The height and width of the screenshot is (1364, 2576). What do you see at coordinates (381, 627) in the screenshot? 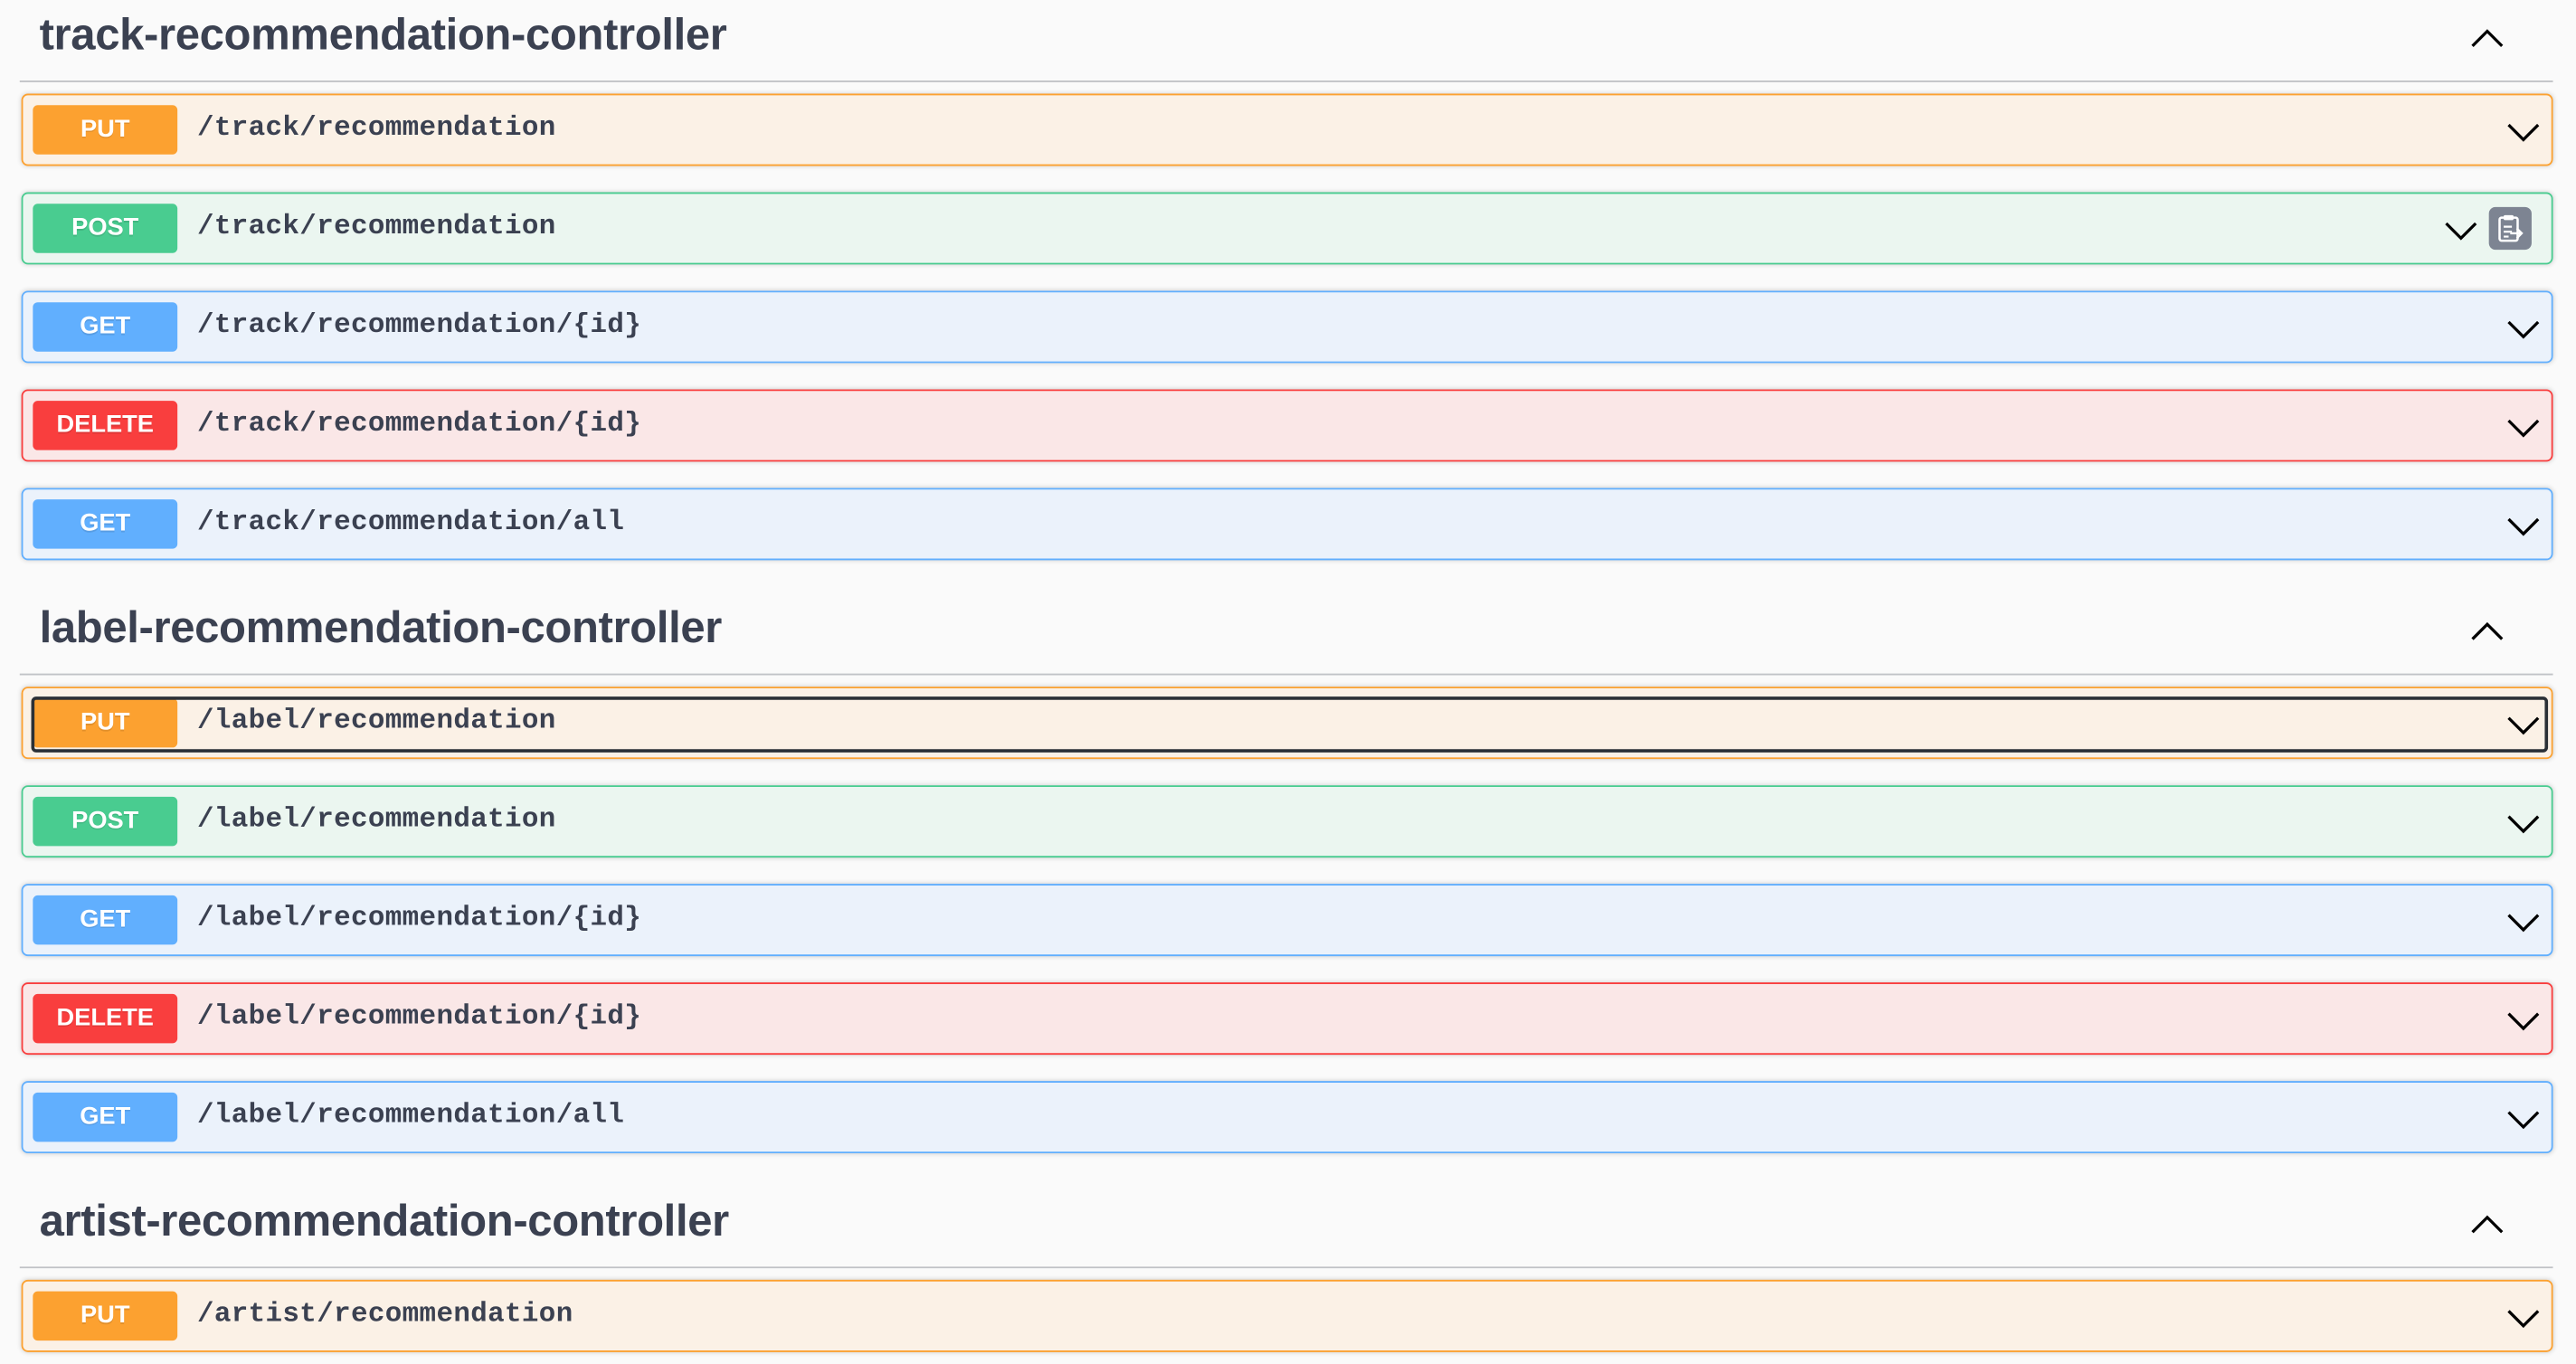
I see `tag-title: label-recommendation-controller` at bounding box center [381, 627].